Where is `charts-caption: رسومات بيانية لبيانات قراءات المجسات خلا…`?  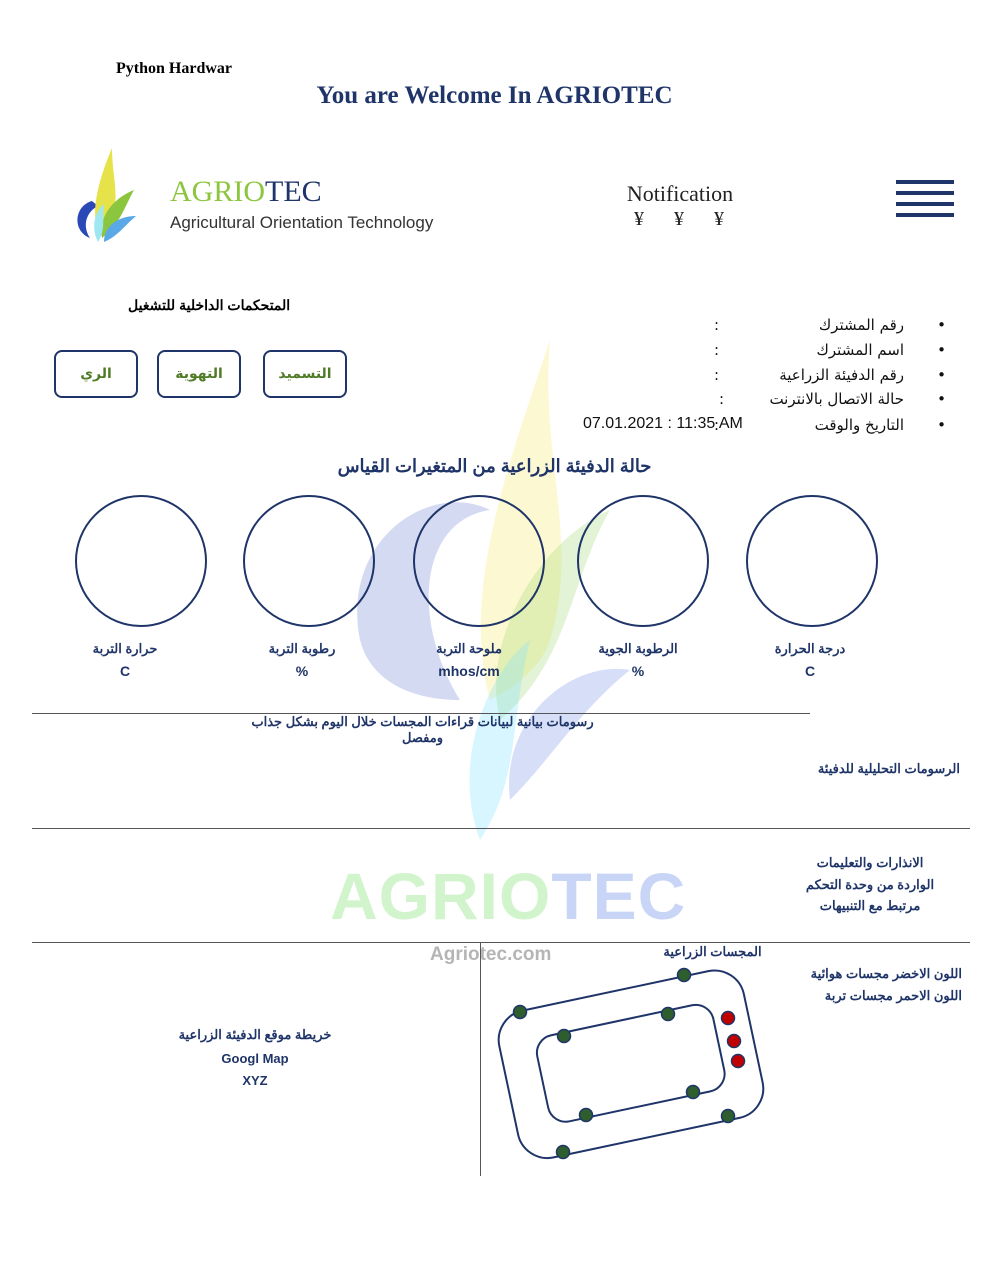 charts-caption: رسومات بيانية لبيانات قراءات المجسات خلا… is located at coordinates (422, 729).